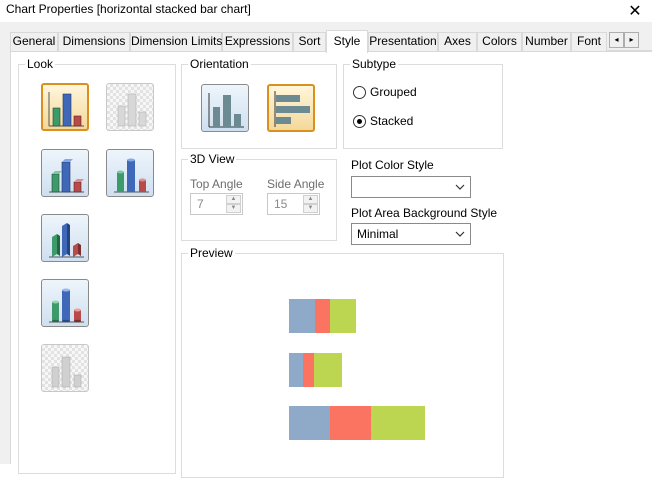 The width and height of the screenshot is (652, 478). What do you see at coordinates (589, 41) in the screenshot?
I see `tab-font: Font` at bounding box center [589, 41].